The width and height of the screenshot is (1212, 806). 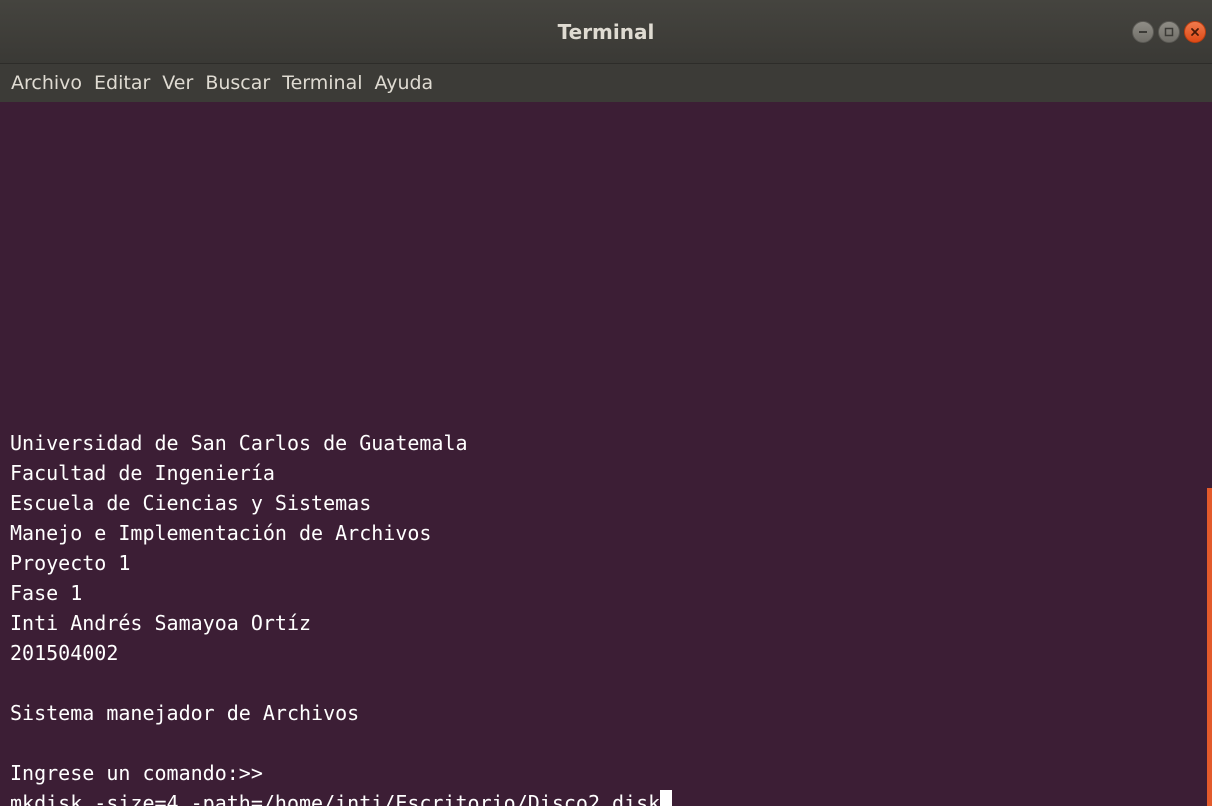 I want to click on menu-item-ver: Ver, so click(x=177, y=83).